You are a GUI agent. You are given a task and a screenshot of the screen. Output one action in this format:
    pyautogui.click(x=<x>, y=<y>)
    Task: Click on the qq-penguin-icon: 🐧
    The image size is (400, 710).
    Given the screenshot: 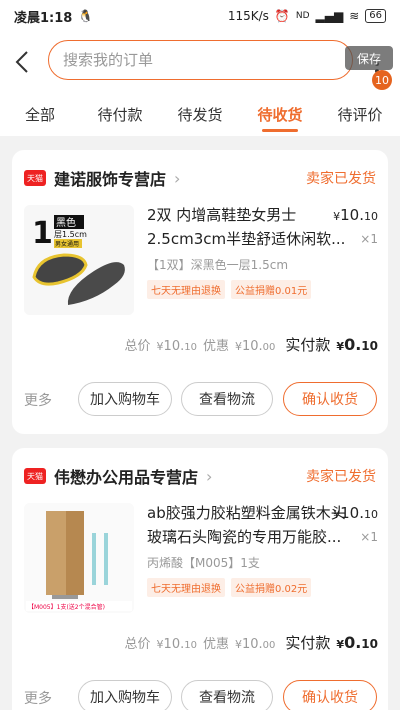 What is the action you would take?
    pyautogui.click(x=86, y=16)
    